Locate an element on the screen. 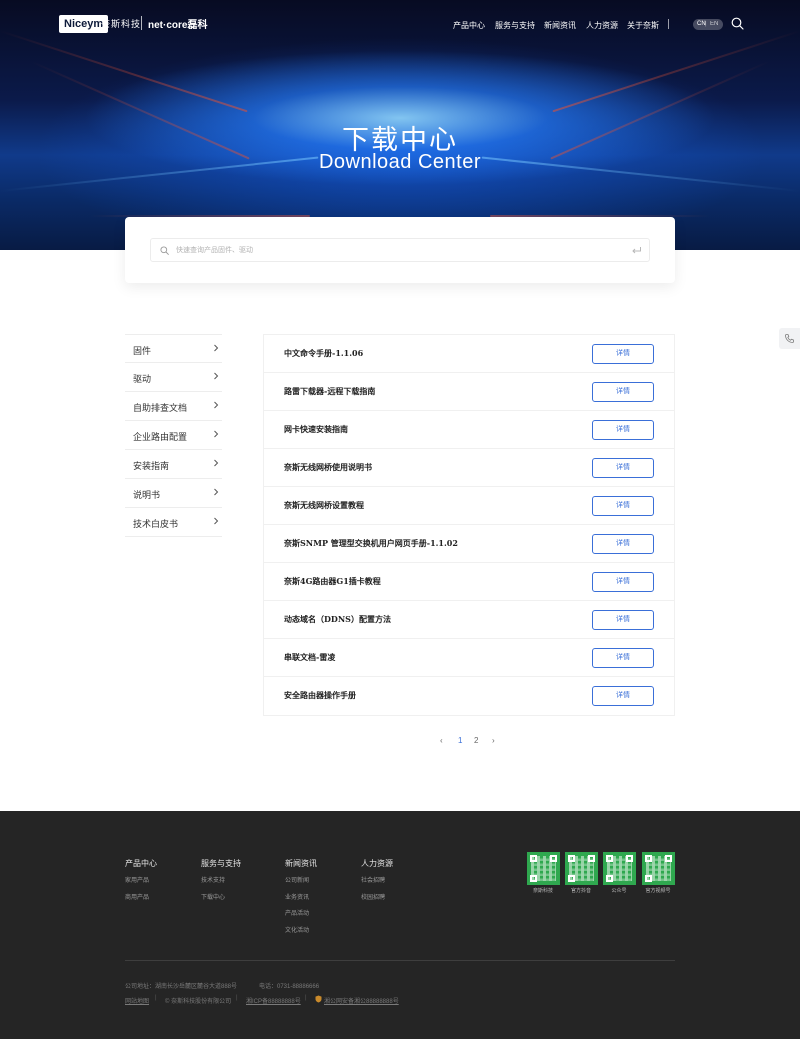 Image resolution: width=800 pixels, height=1039 pixels. list-item: 奈斯无线网桥设置教程 详情 is located at coordinates (469, 506).